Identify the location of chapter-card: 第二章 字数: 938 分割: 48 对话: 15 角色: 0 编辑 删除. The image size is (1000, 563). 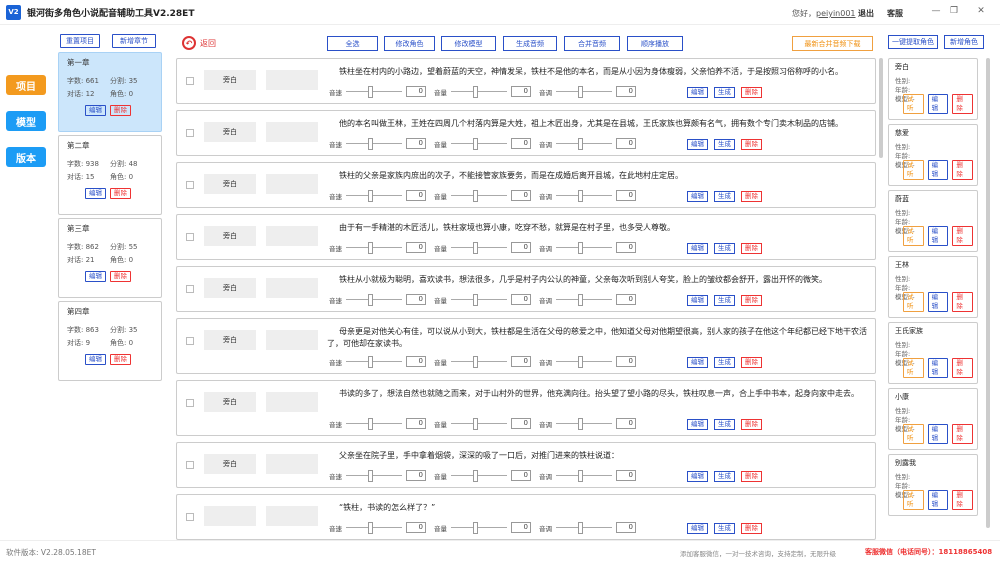
(110, 175).